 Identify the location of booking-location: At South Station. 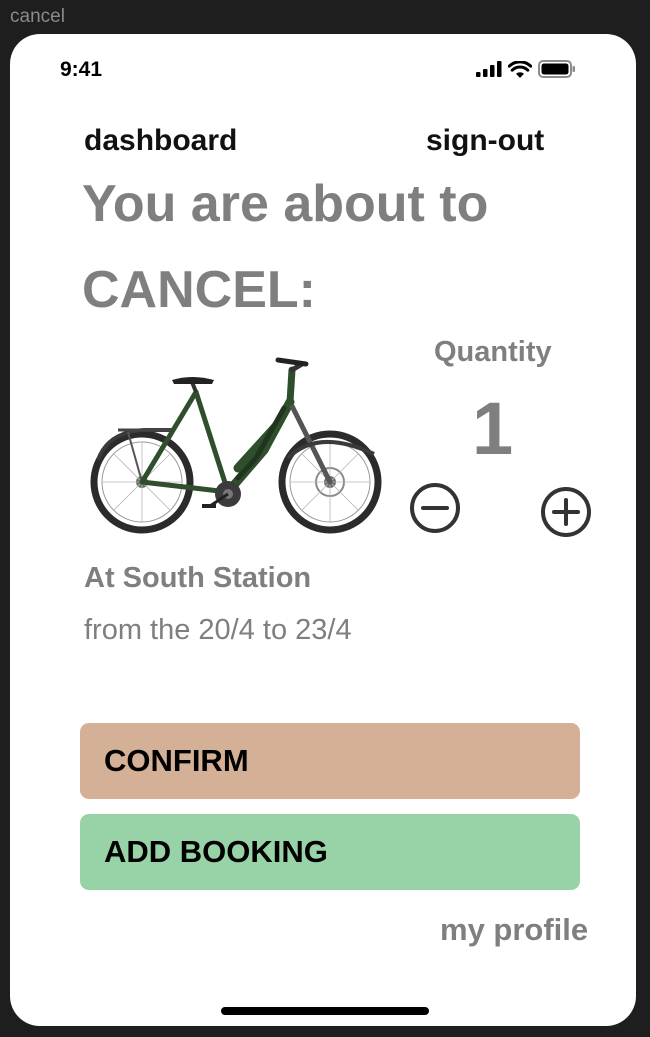
(198, 578).